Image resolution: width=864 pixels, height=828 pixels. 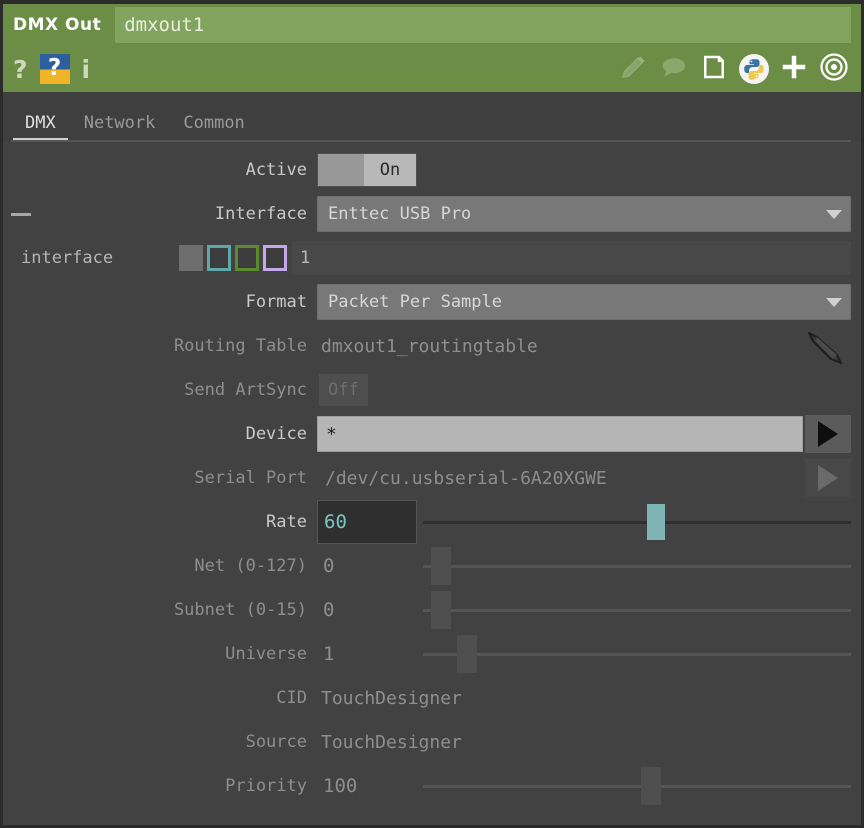 I want to click on param-row-cid: CID TouchDesigner, so click(x=432, y=698).